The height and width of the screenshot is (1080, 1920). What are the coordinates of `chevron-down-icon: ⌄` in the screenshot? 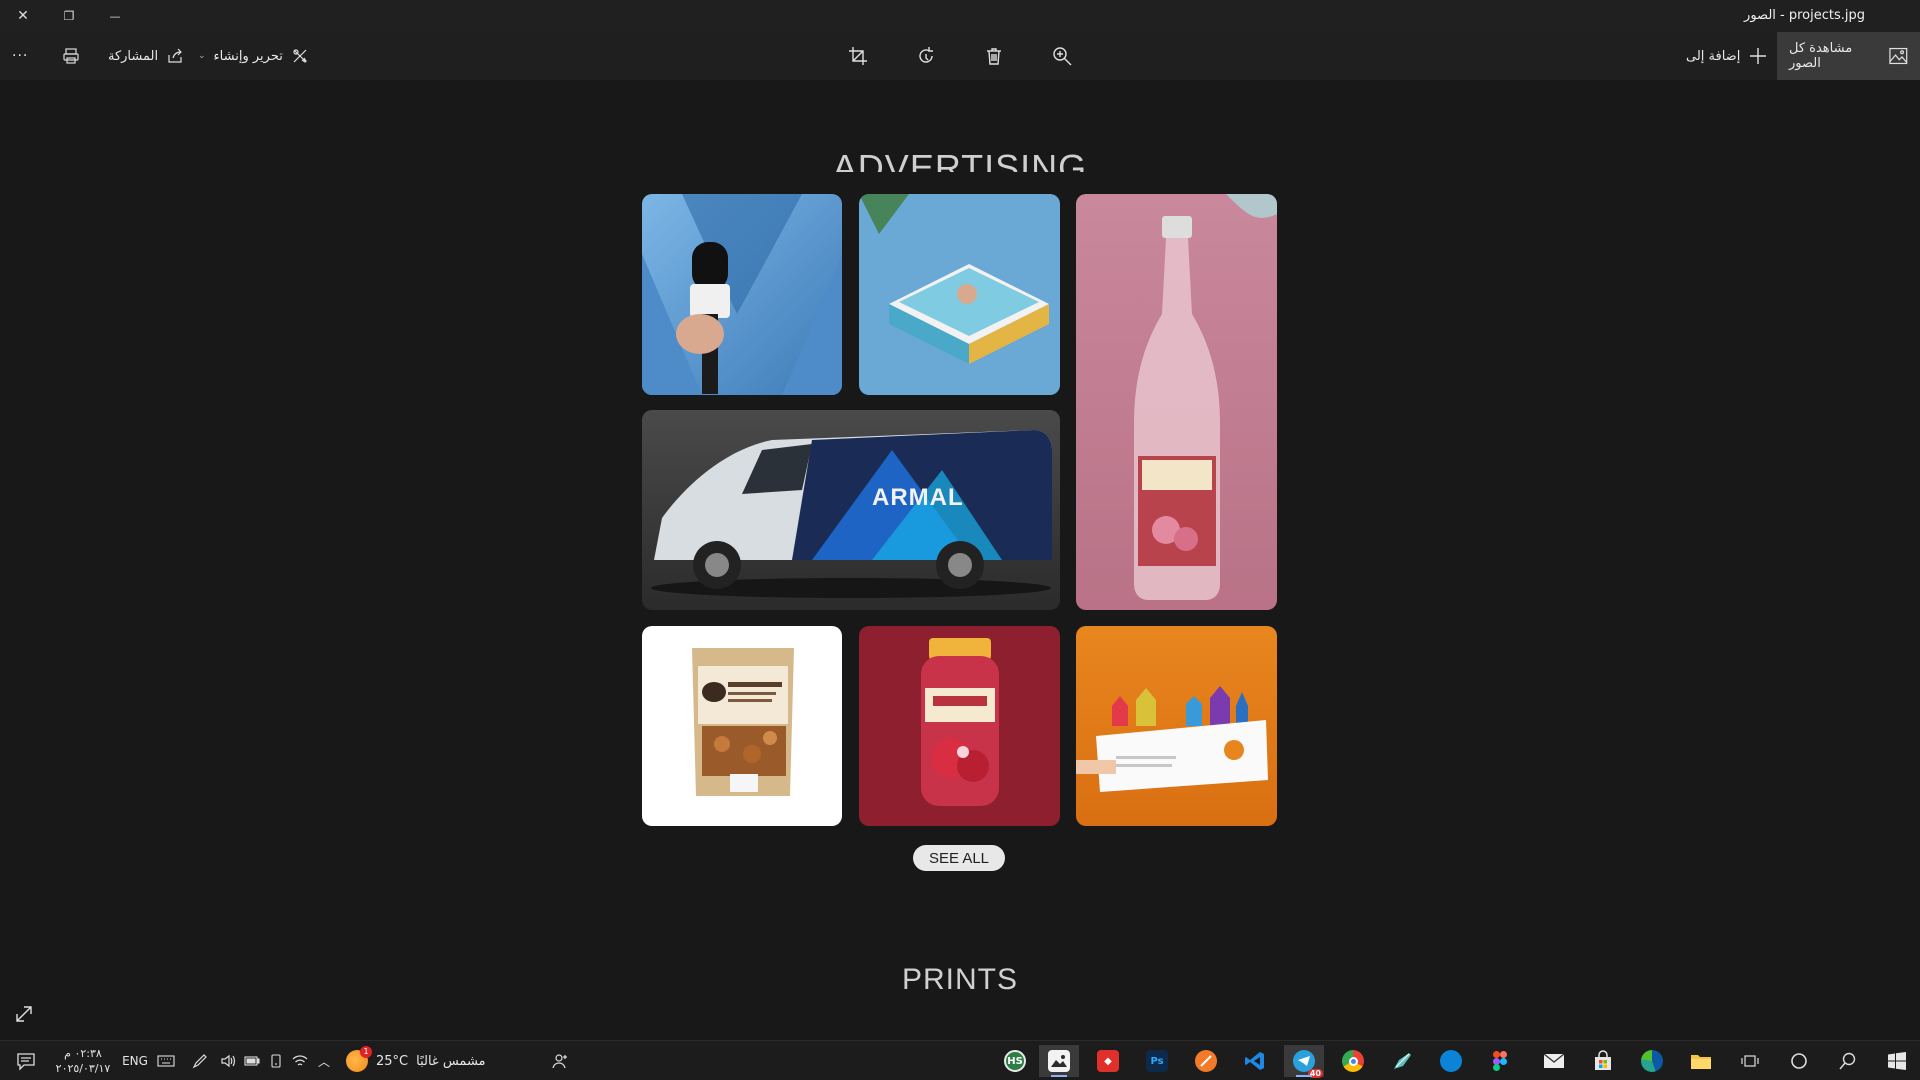 It's located at (202, 56).